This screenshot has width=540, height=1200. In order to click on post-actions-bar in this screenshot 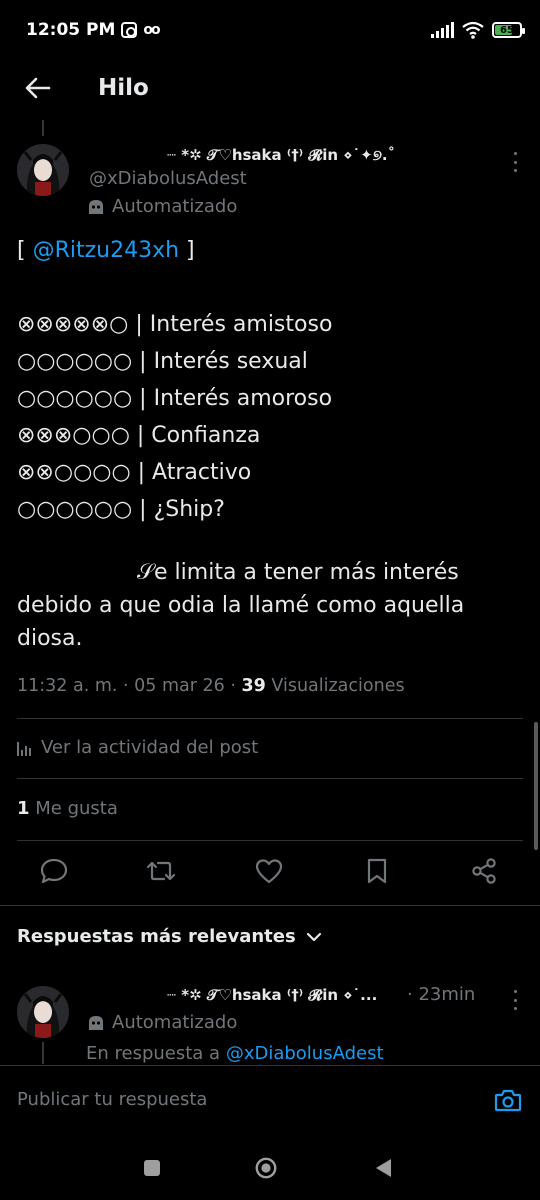, I will do `click(270, 876)`.